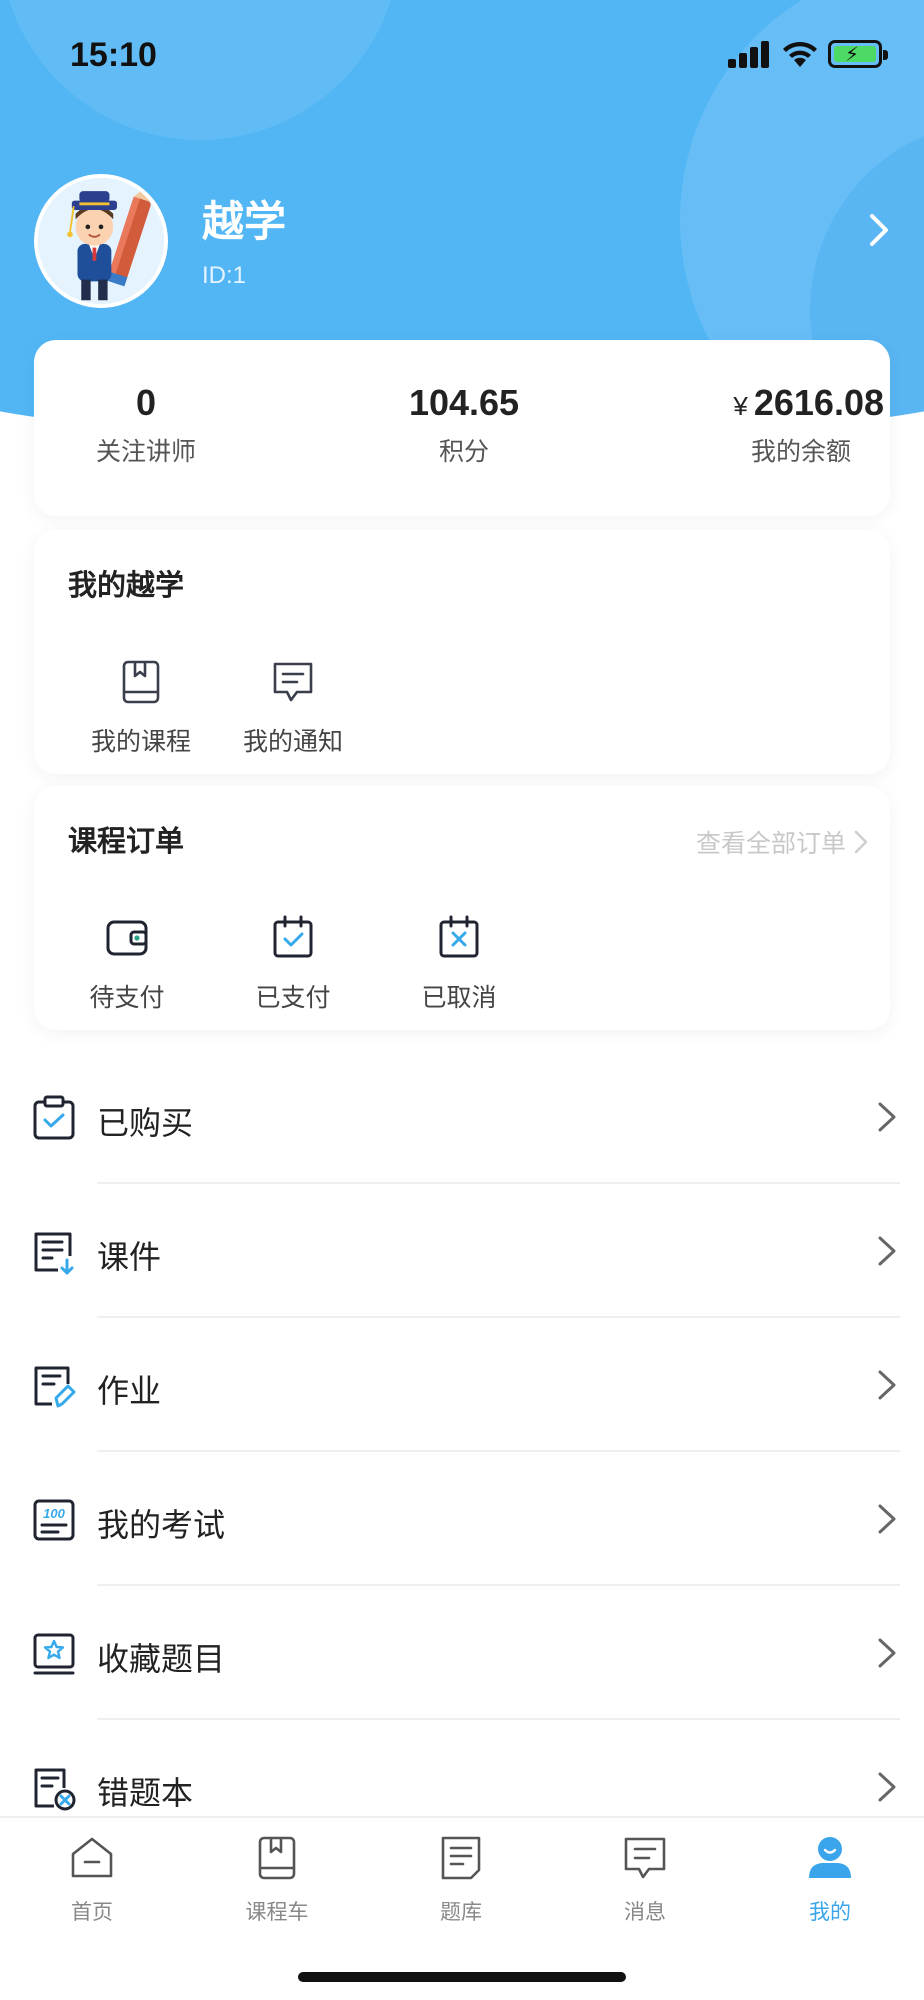 The height and width of the screenshot is (2000, 924). I want to click on my-notifications-entry: 我的通知, so click(293, 708).